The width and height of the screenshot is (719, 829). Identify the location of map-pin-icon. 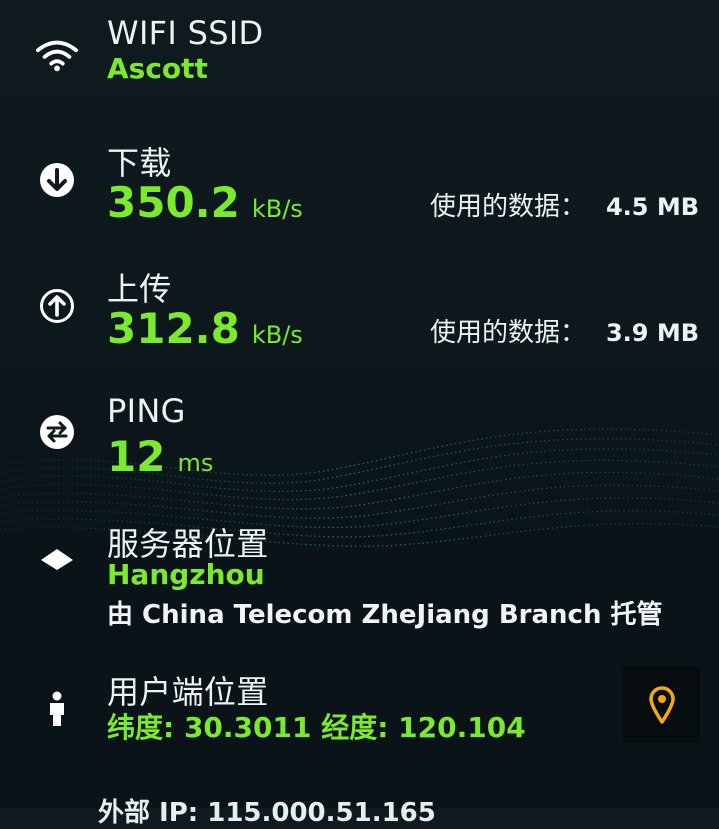
(661, 704).